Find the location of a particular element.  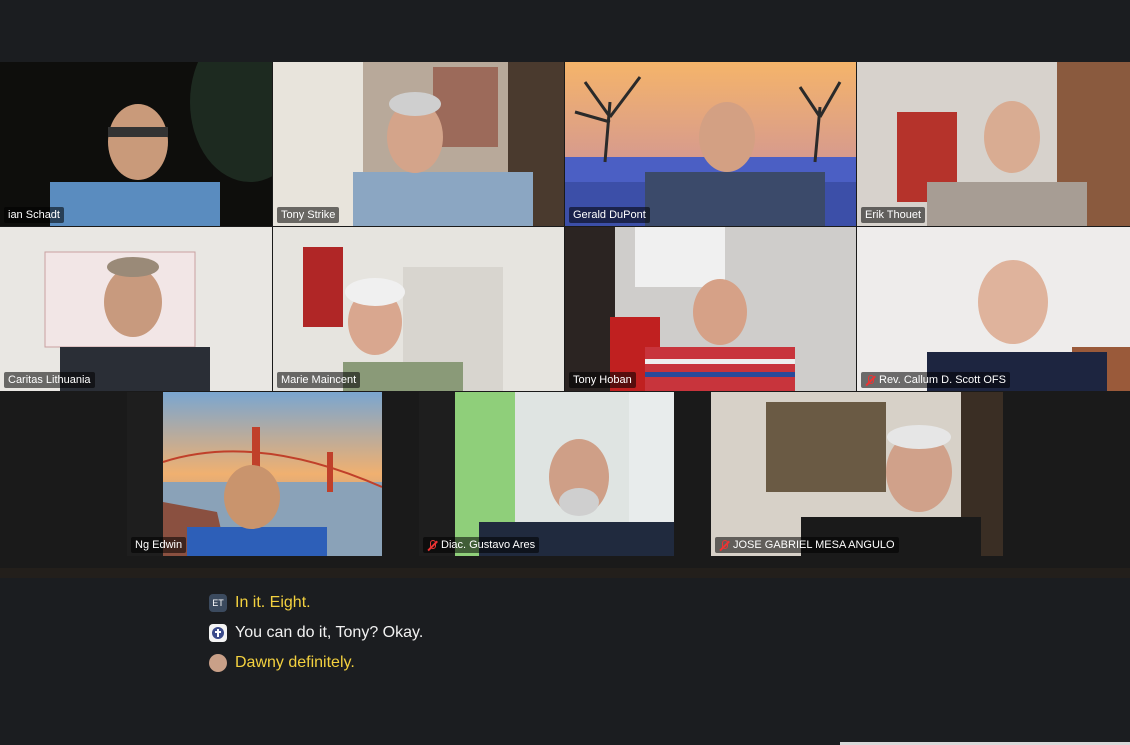

caption-line: You can do it, Tony? Okay. is located at coordinates (316, 633).